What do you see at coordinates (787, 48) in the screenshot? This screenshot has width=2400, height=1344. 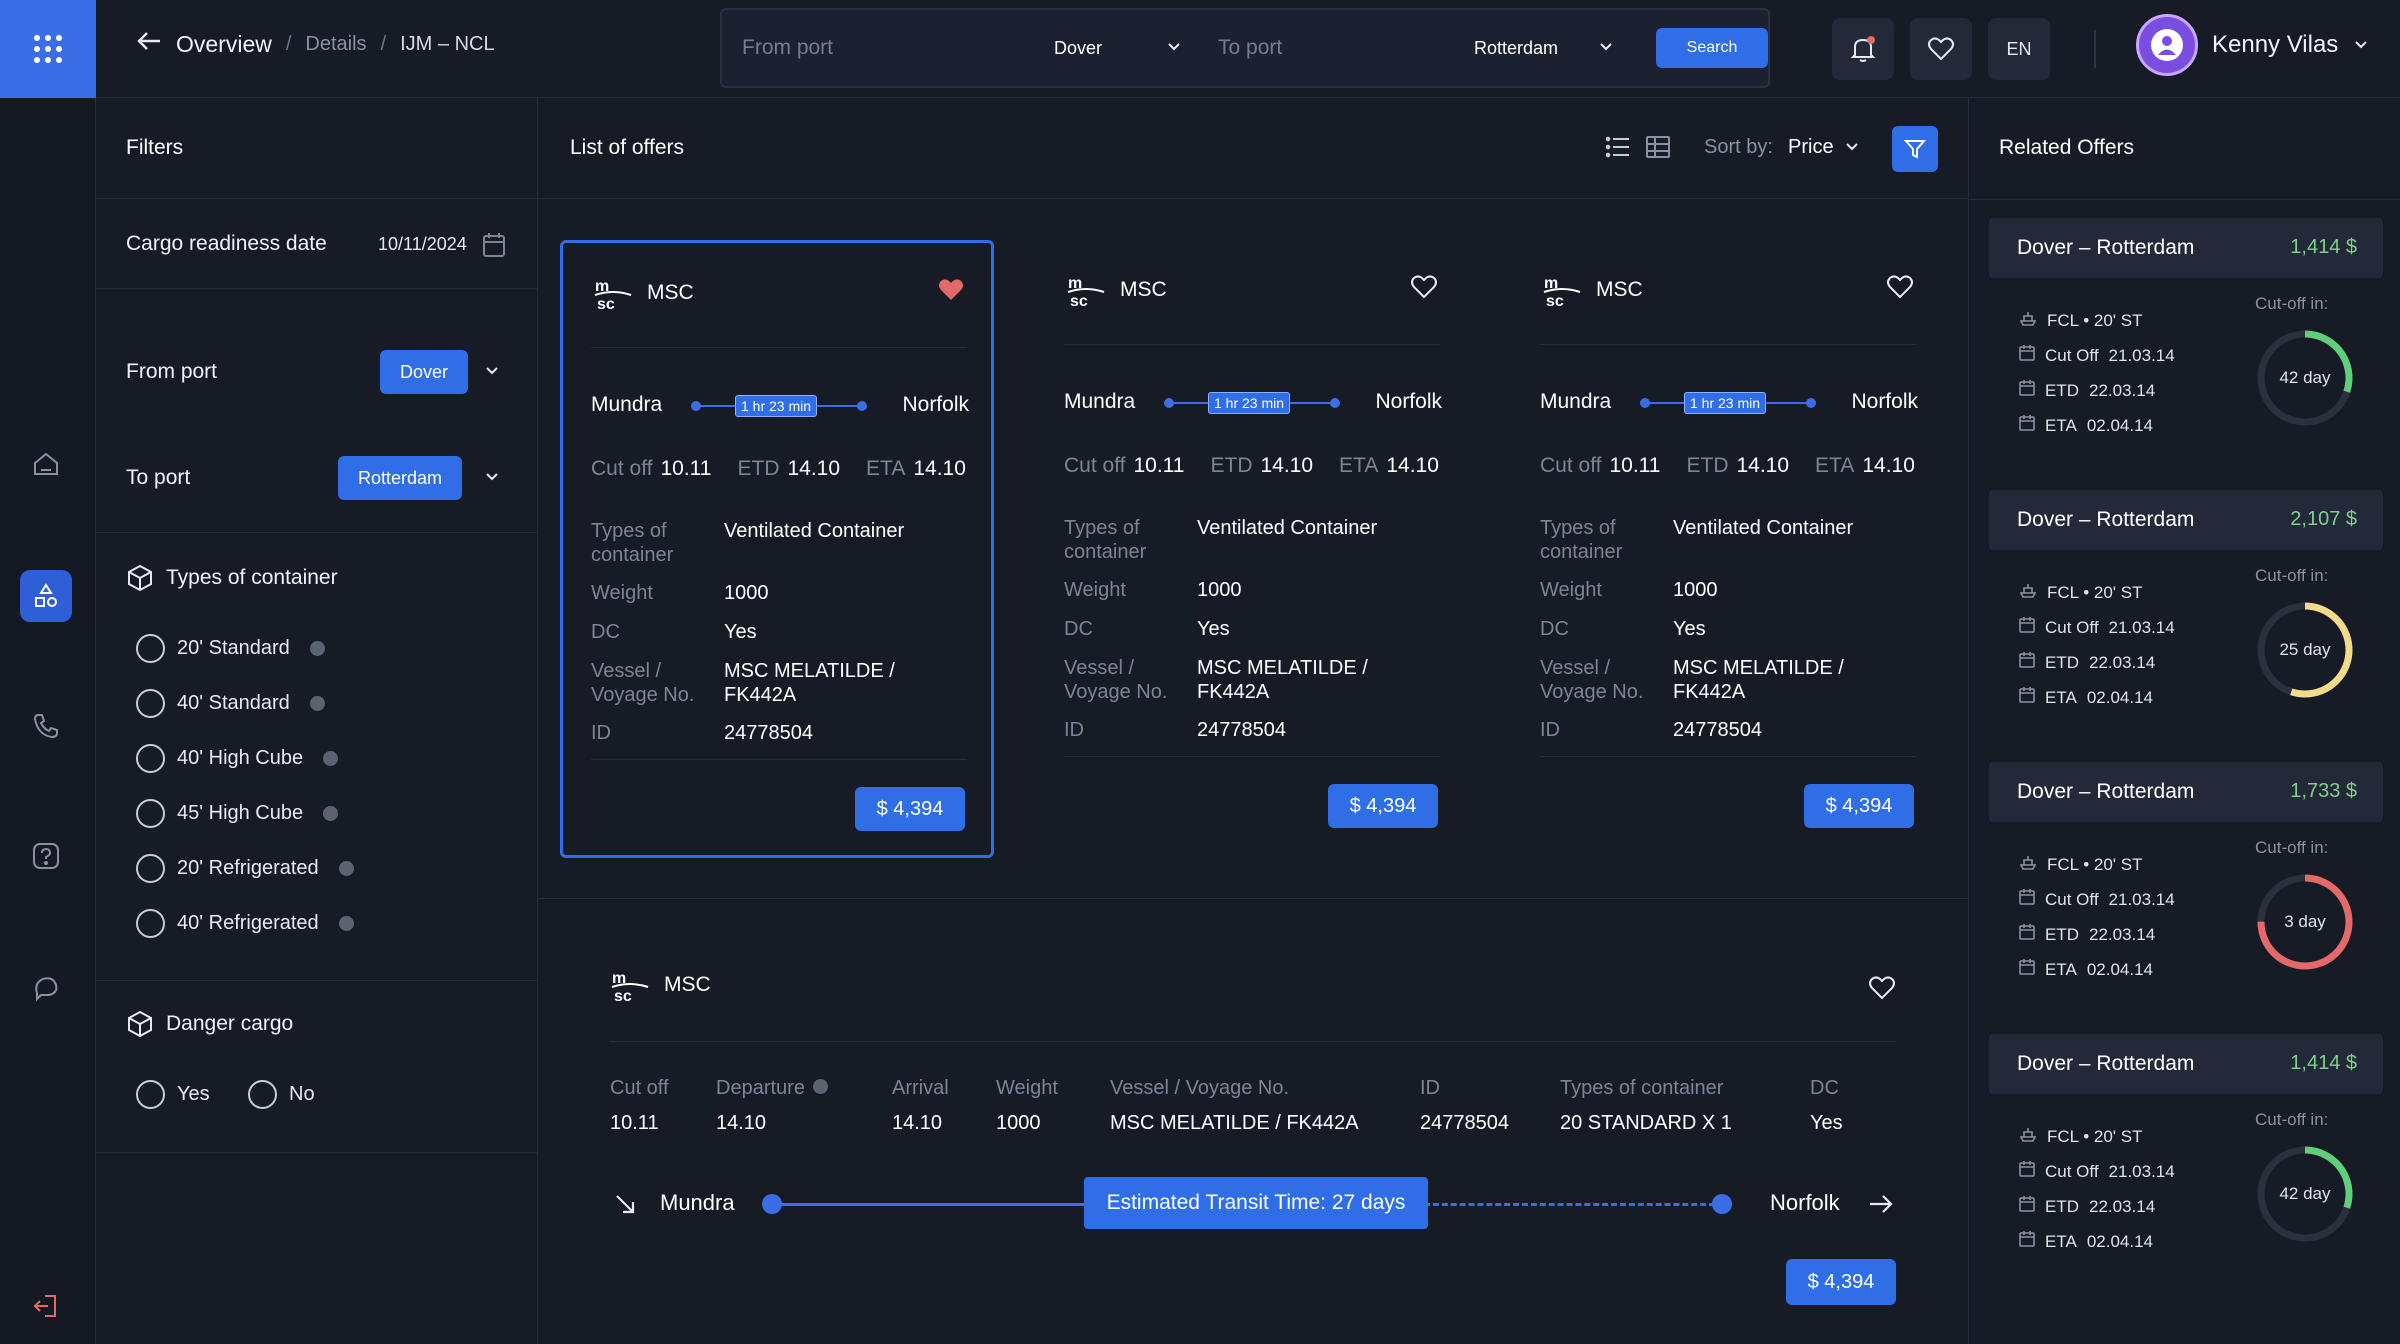 I see `from-port-placeholder: From port` at bounding box center [787, 48].